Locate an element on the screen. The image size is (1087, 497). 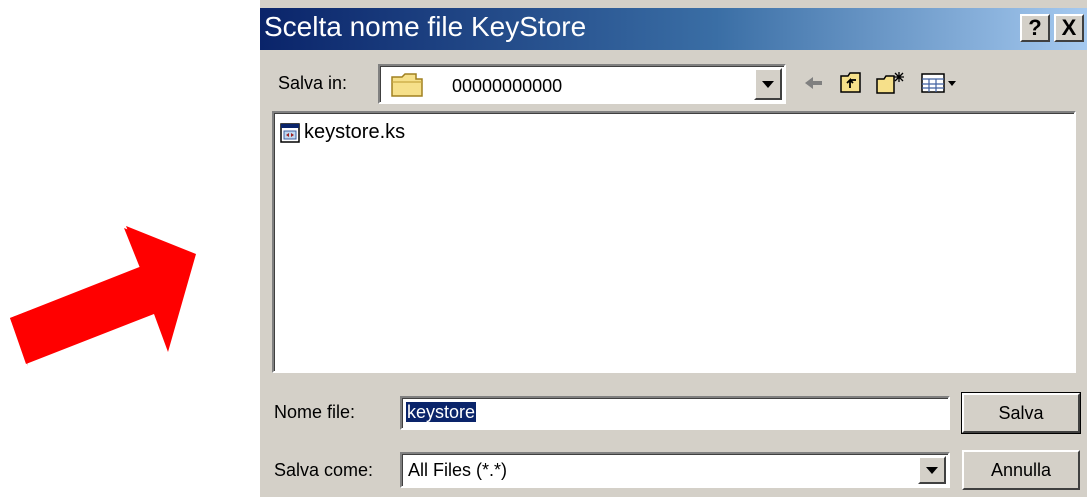
help-button: ? is located at coordinates (1035, 28).